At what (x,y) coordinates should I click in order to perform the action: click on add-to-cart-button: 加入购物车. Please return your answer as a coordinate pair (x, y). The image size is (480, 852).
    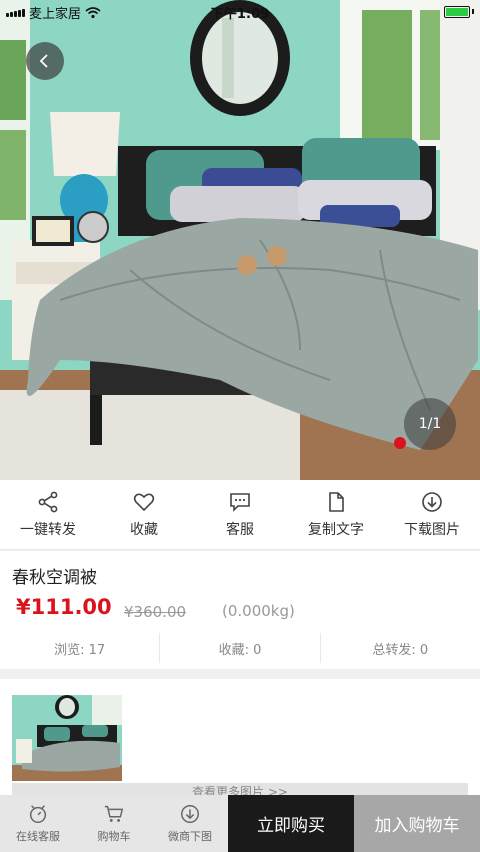
    Looking at the image, I should click on (417, 823).